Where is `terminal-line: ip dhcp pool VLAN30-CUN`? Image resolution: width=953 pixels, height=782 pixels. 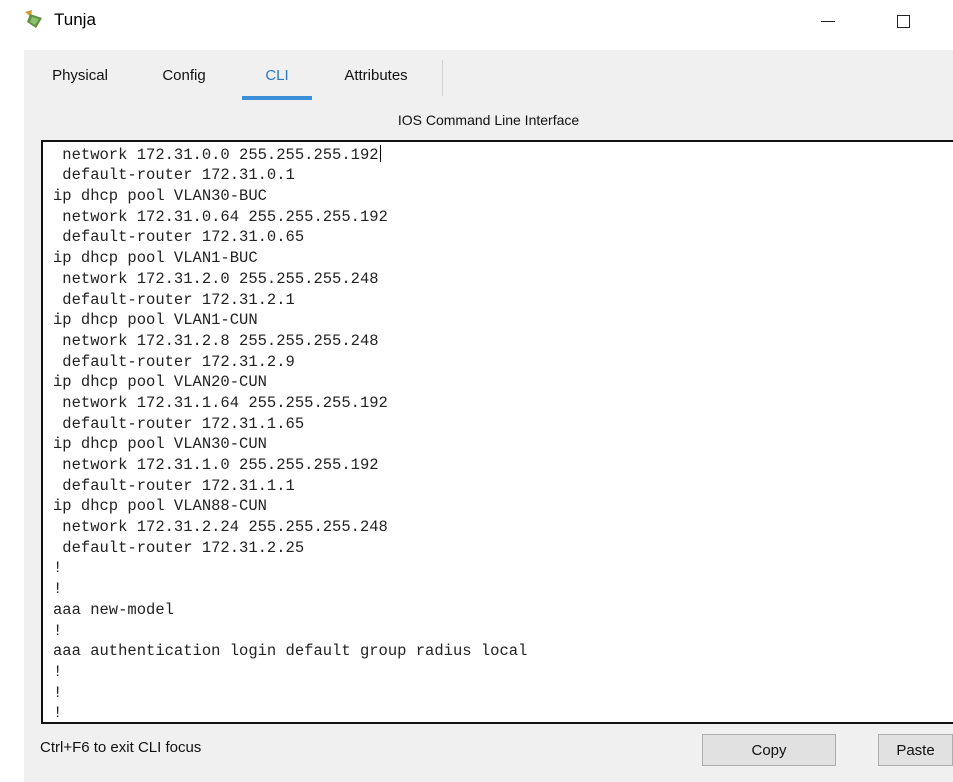 terminal-line: ip dhcp pool VLAN30-CUN is located at coordinates (160, 444).